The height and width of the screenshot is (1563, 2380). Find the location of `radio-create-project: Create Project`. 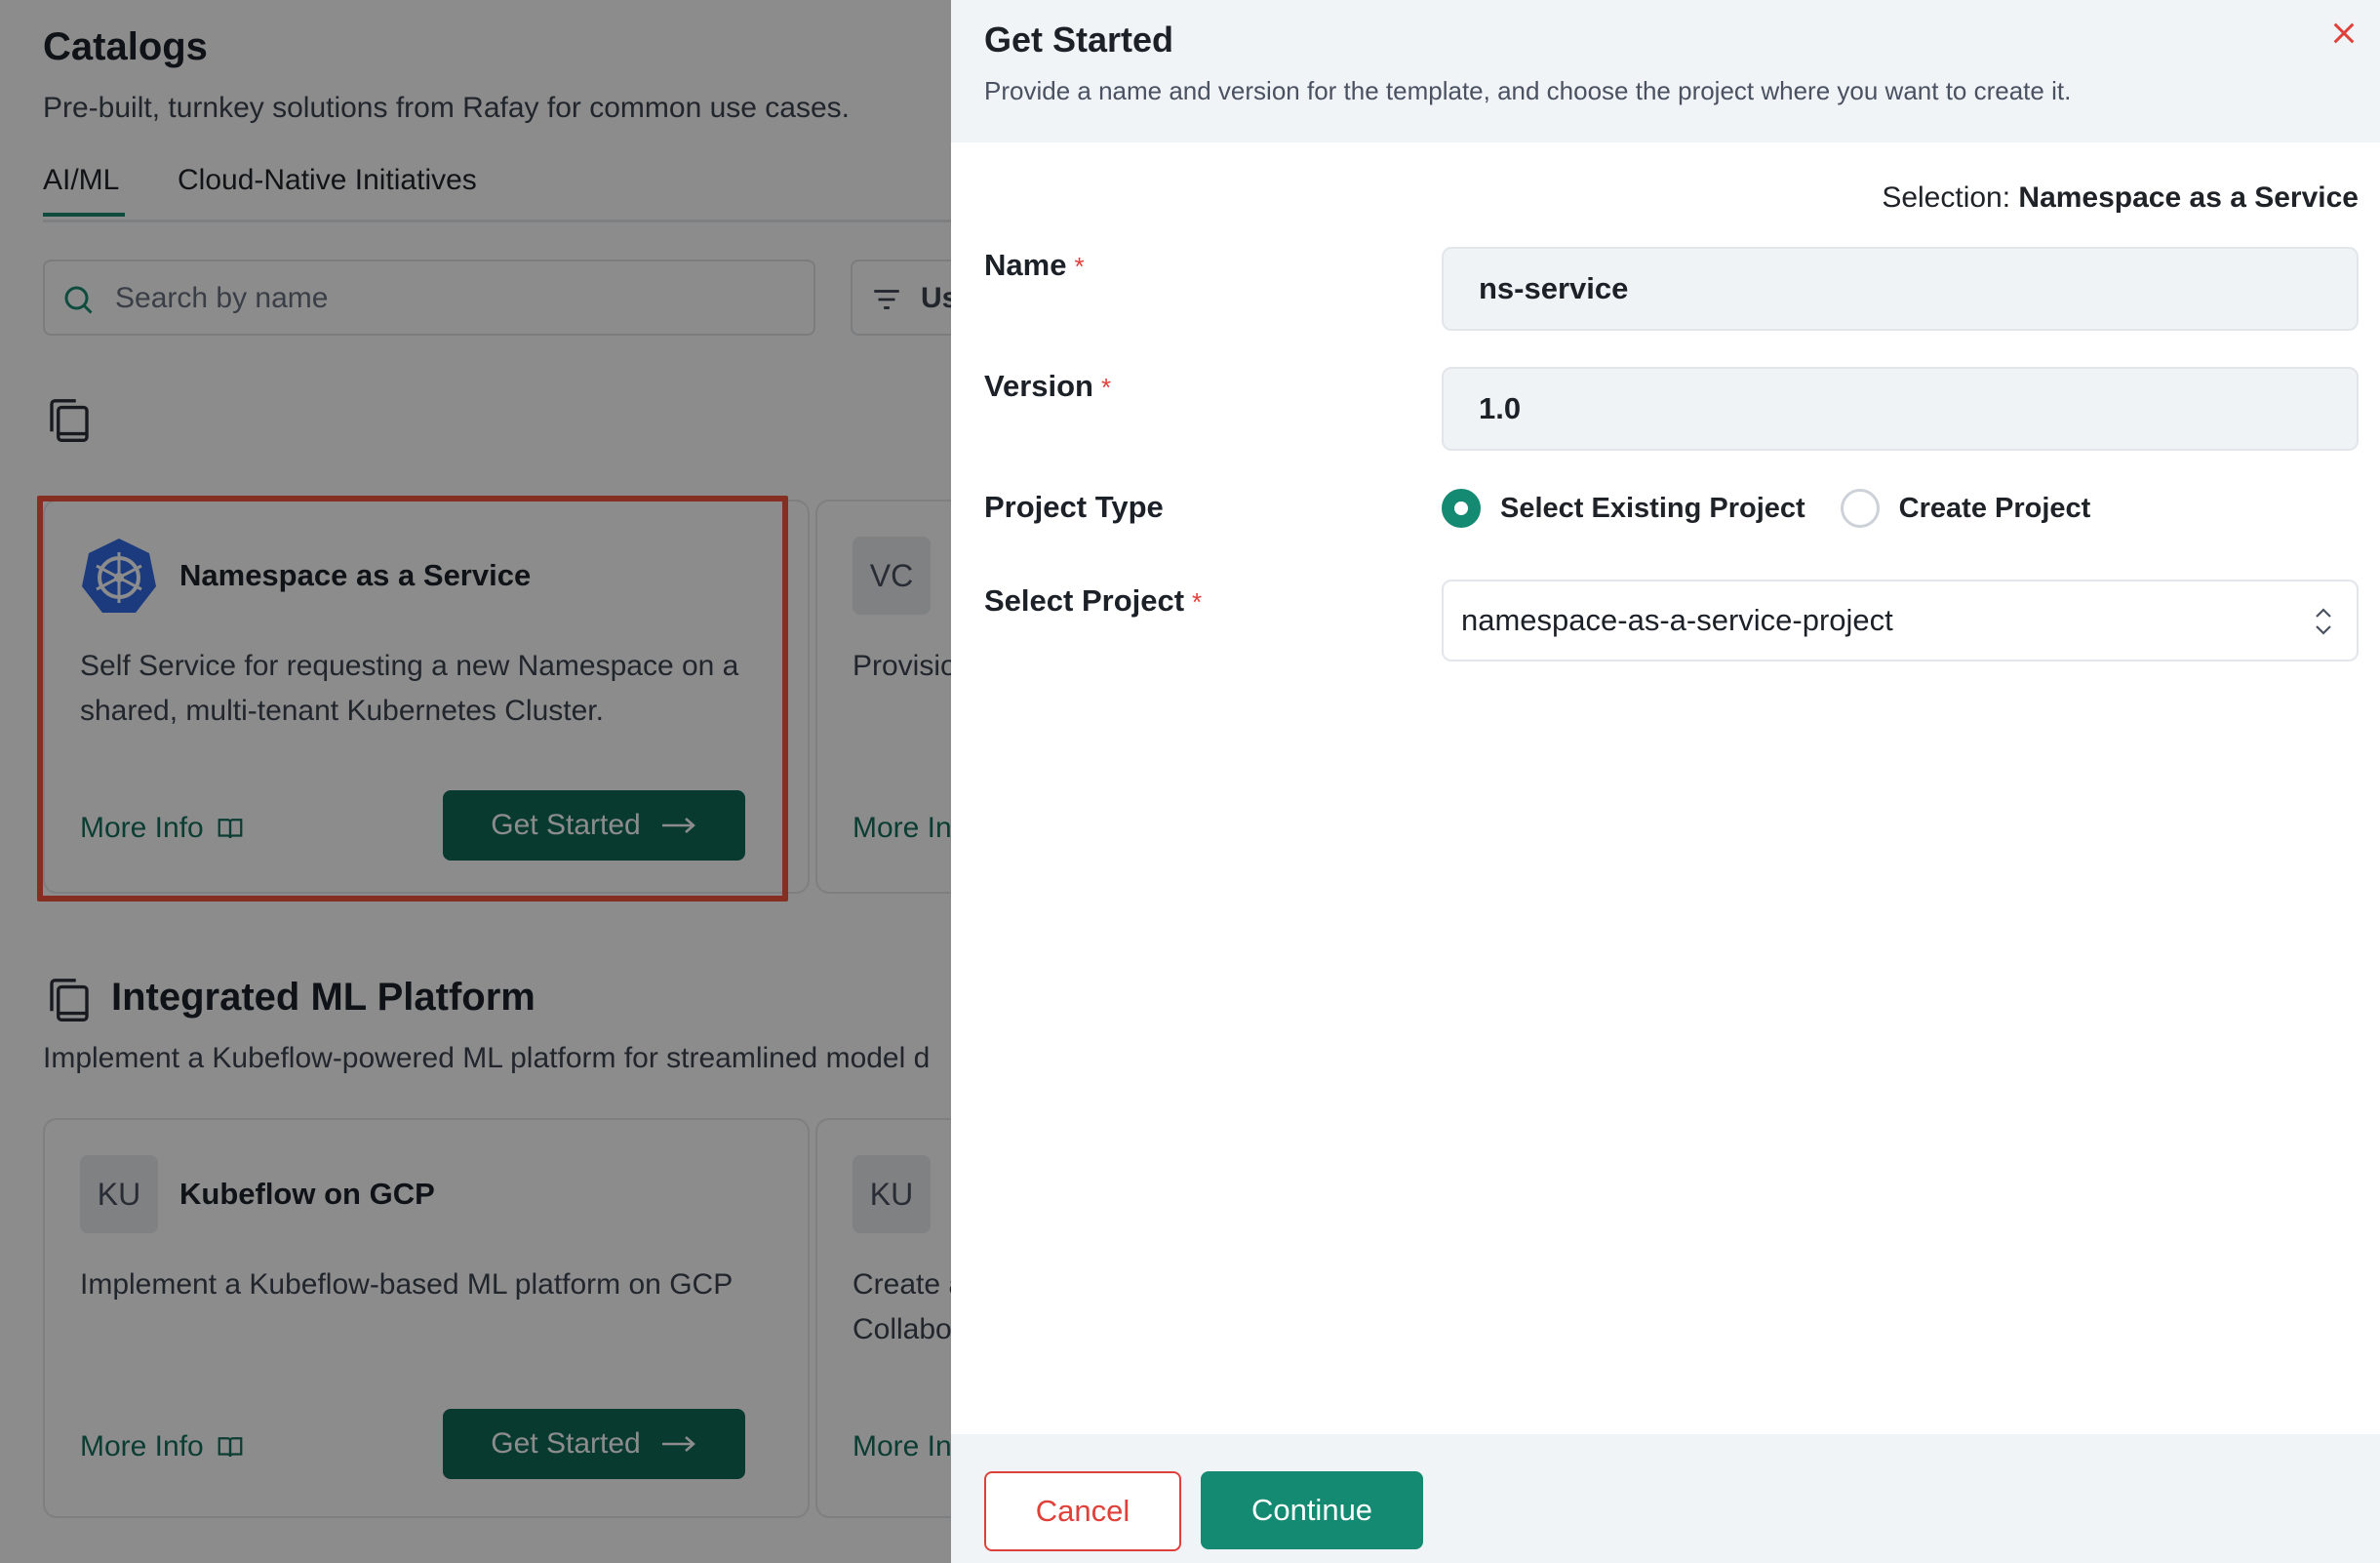

radio-create-project: Create Project is located at coordinates (1965, 509).